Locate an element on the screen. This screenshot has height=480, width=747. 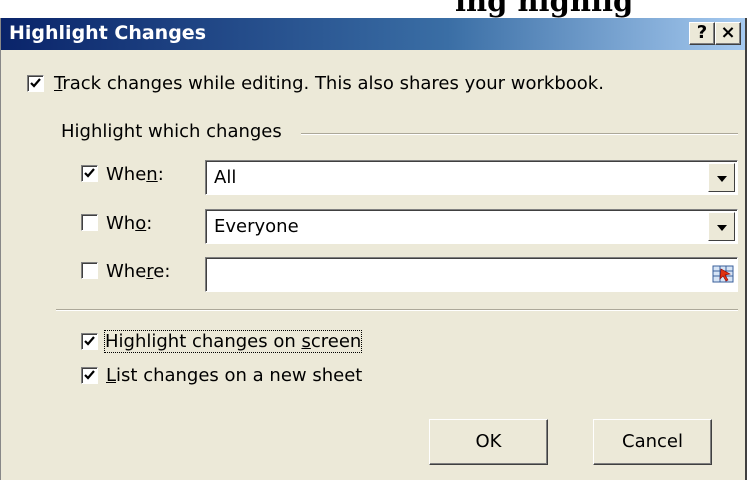
title-bar: Highlight Changes ? × is located at coordinates (373, 34).